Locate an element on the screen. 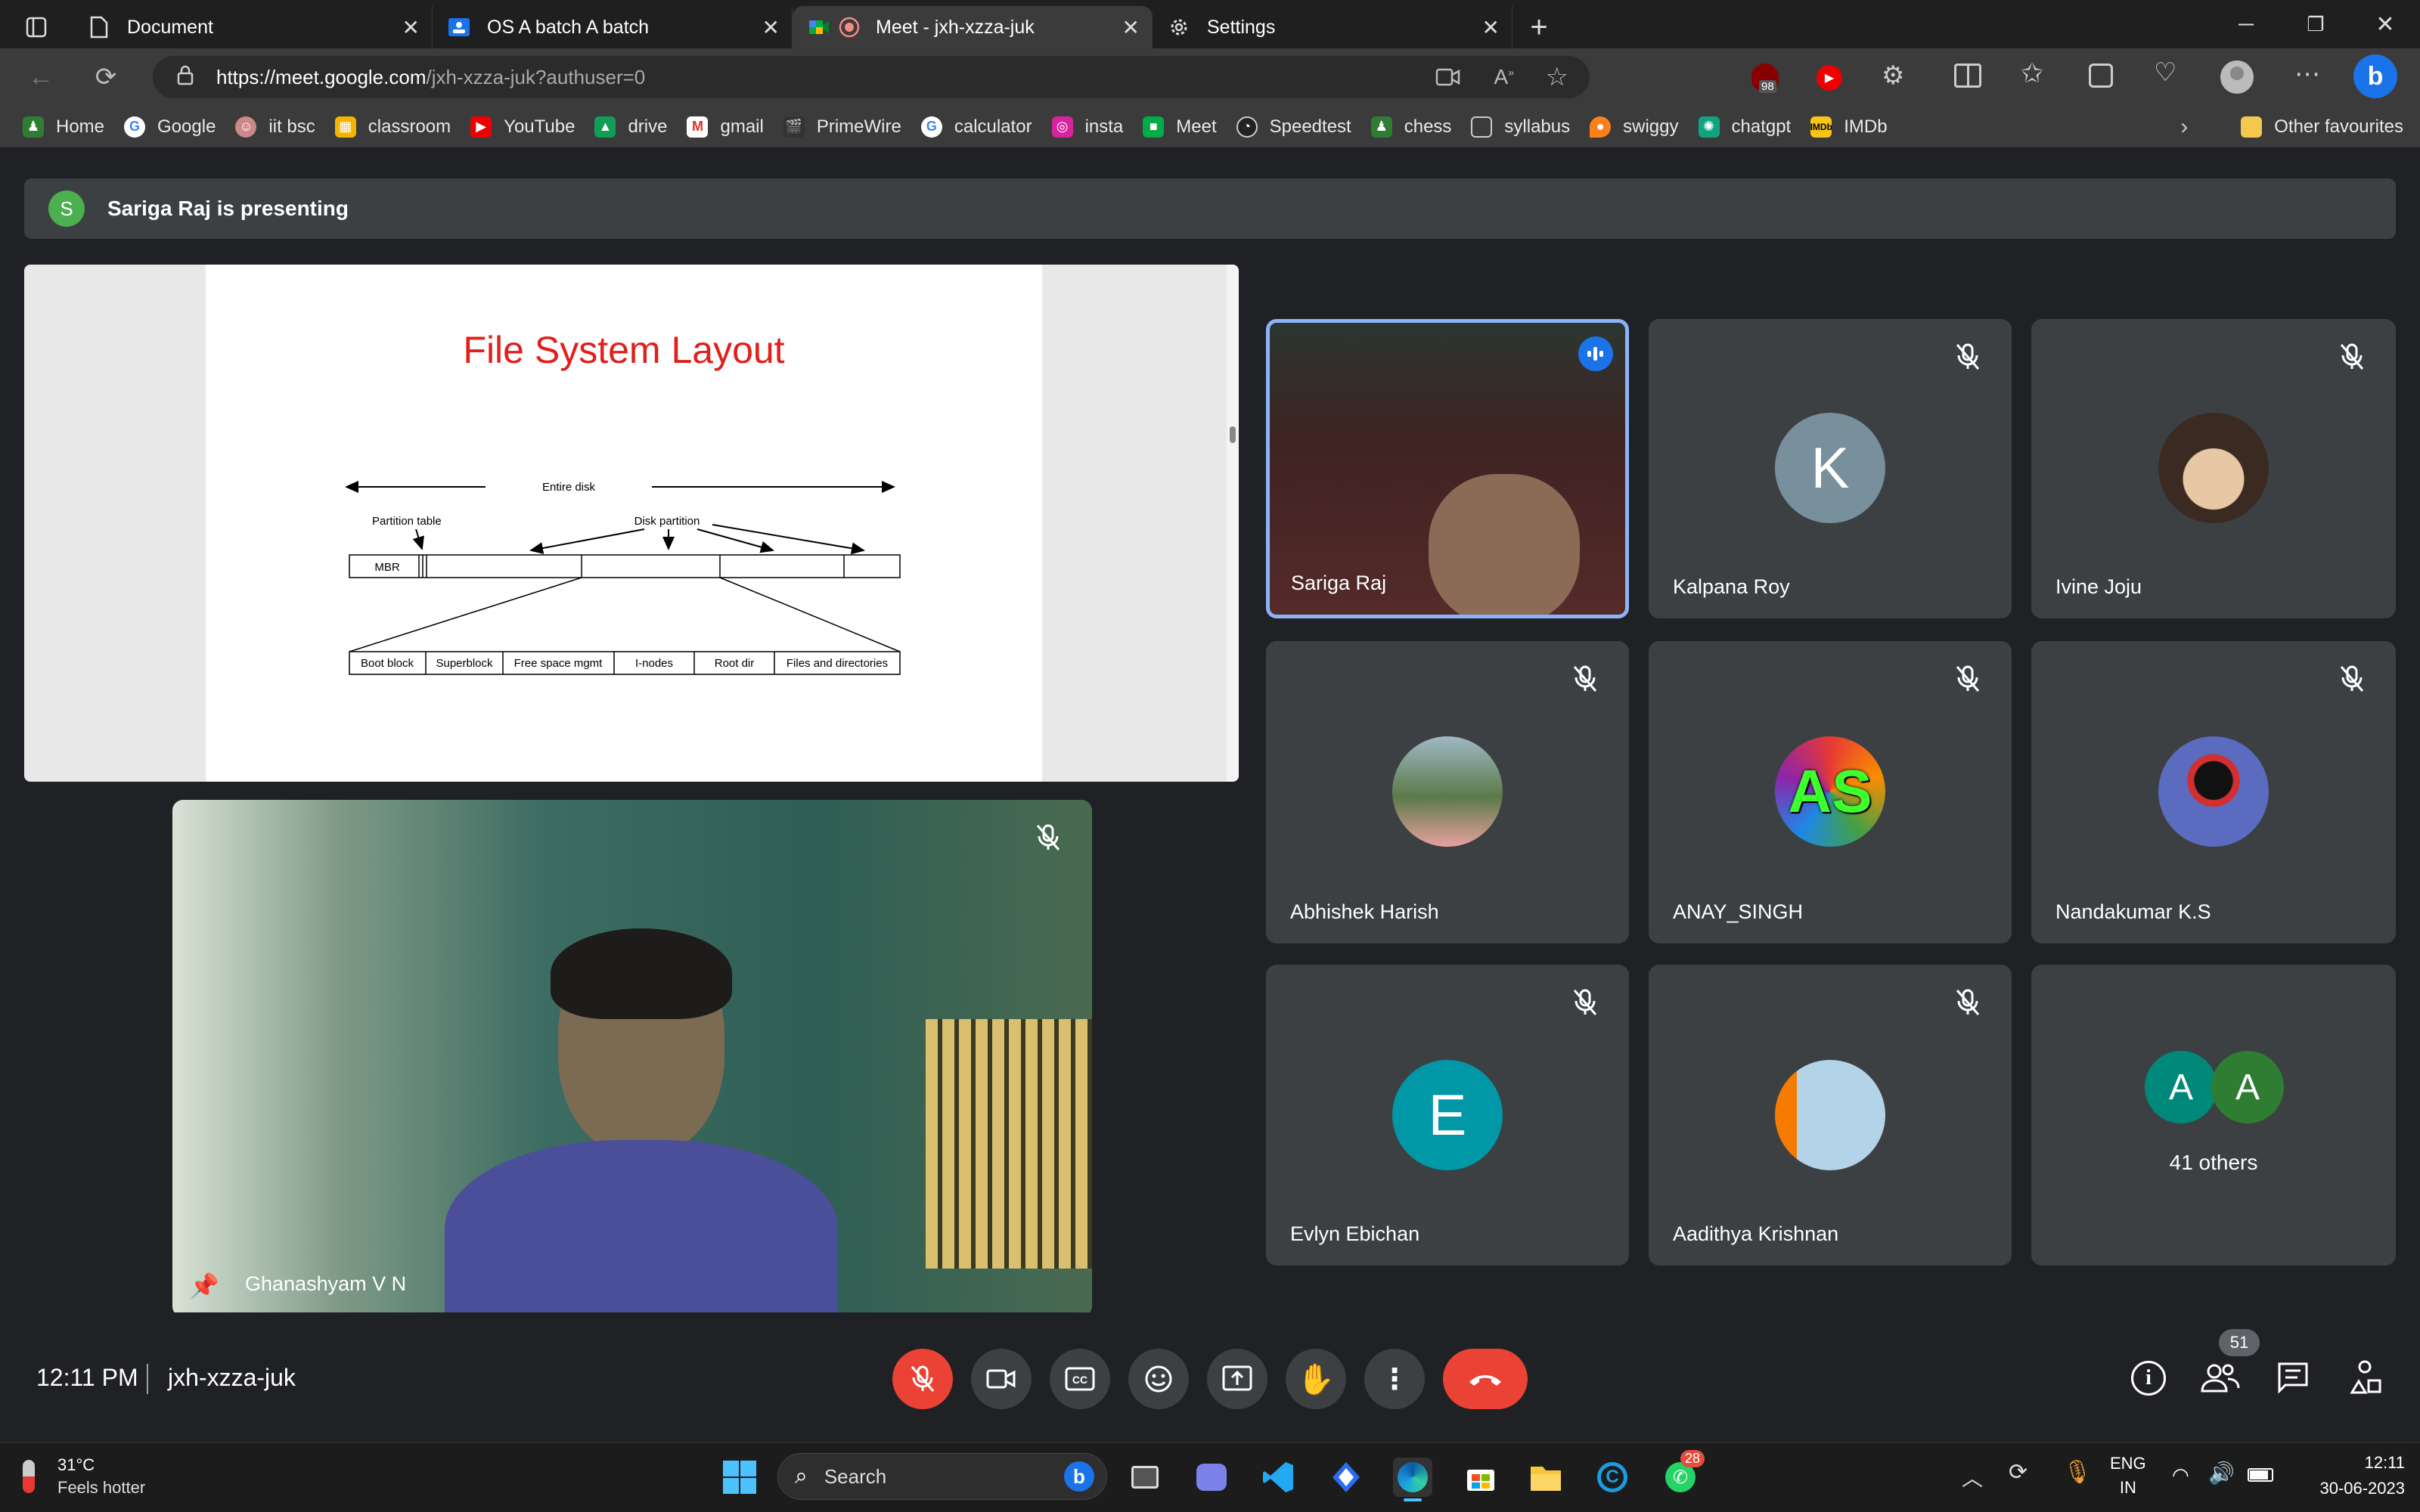  bookmark-chatgpt: ✺ chatgpt is located at coordinates (1745, 127).